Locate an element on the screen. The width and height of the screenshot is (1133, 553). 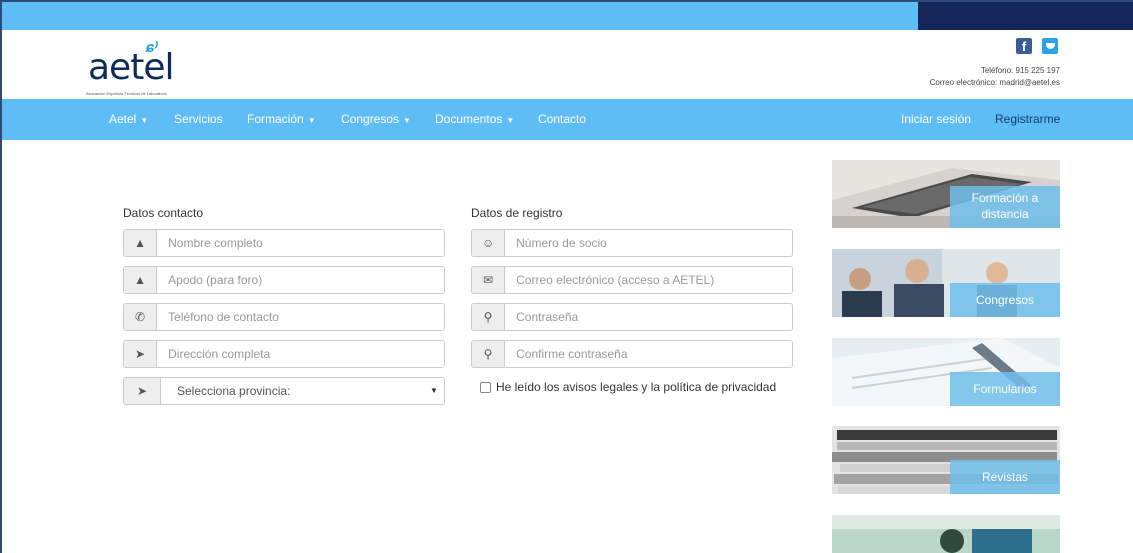
nav-item-aetel: Aetel ▼ is located at coordinates (128, 119).